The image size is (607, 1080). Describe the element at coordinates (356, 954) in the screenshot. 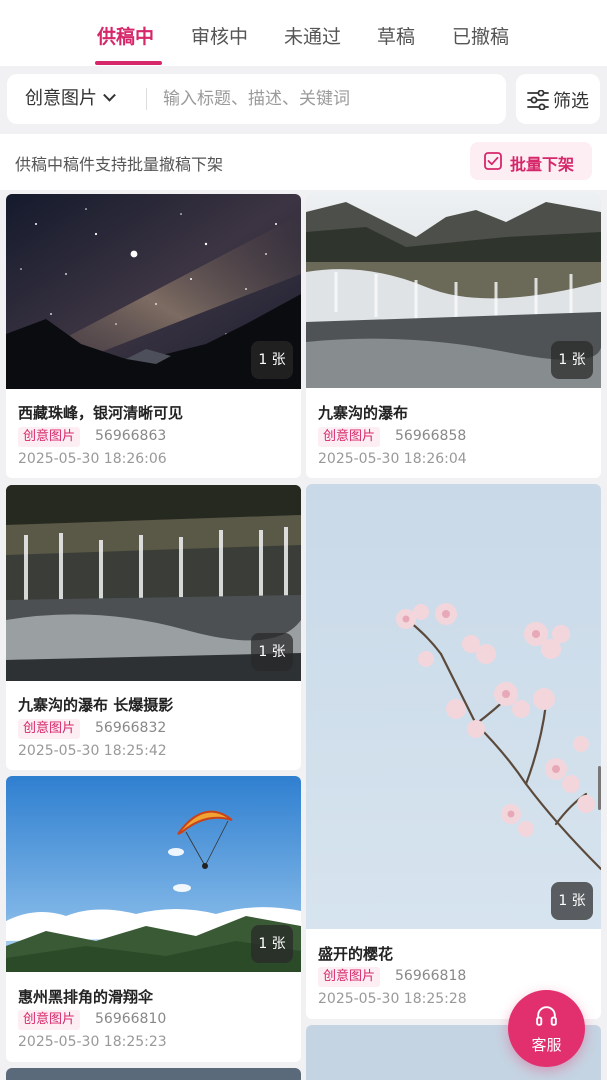

I see `card-title: 盛开的樱花` at that location.